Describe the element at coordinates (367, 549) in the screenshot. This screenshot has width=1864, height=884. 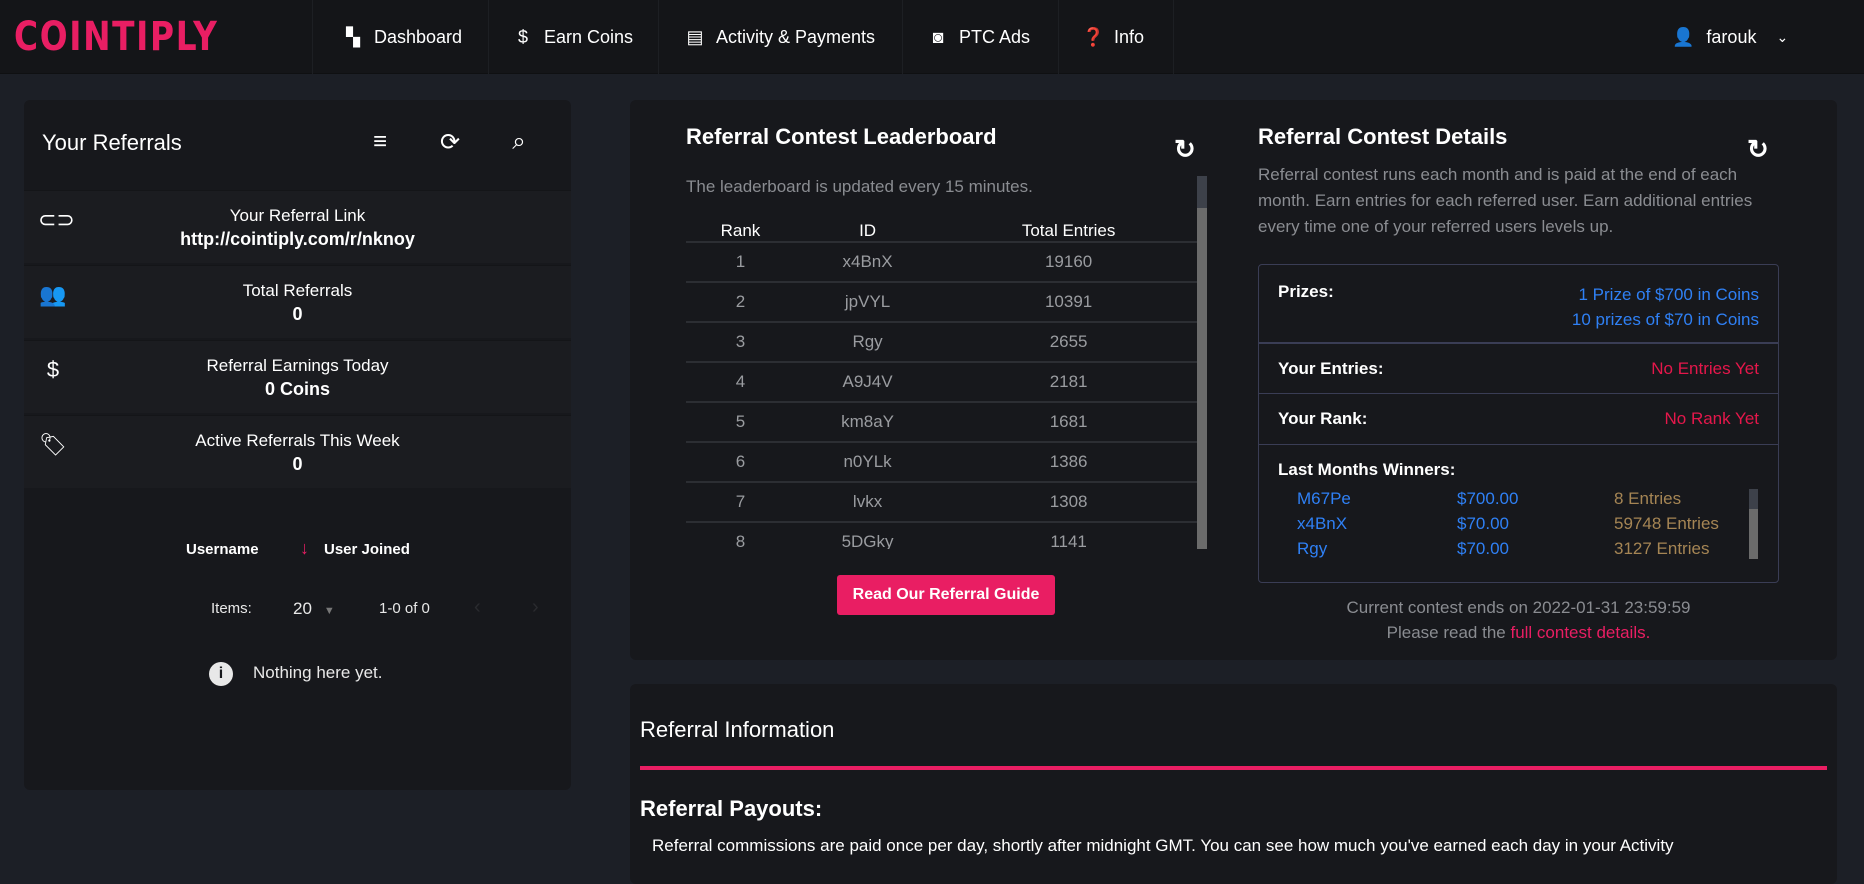
I see `column-user-joined: User Joined` at that location.